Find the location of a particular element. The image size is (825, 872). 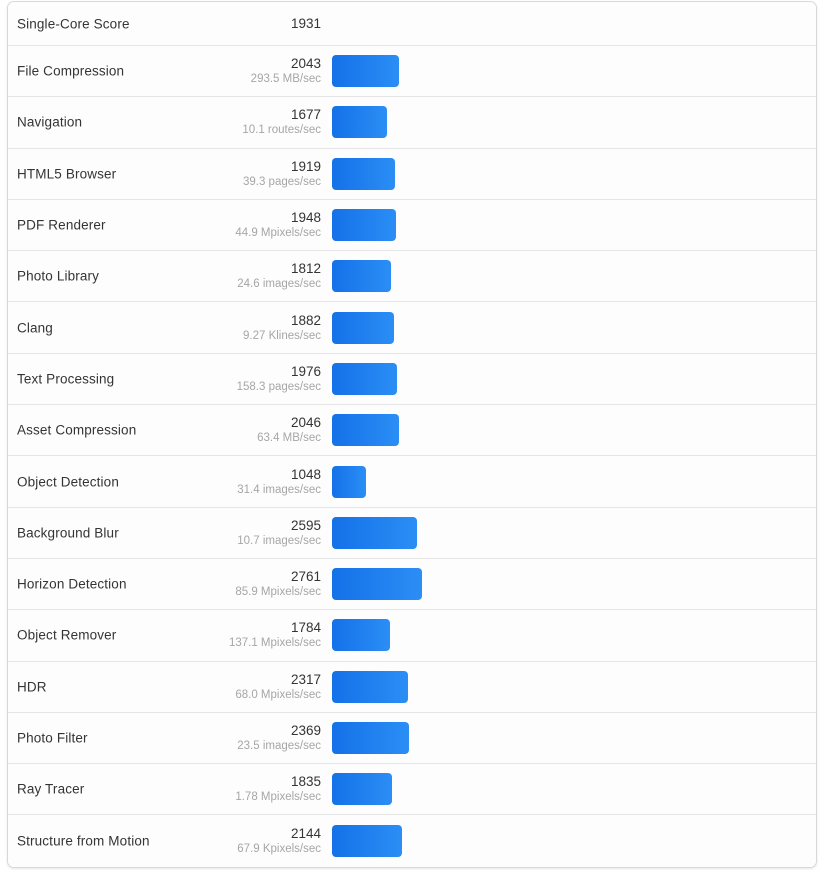

benchmark-metrics: 2317 68.0 Mpixels/sec is located at coordinates (164, 687).